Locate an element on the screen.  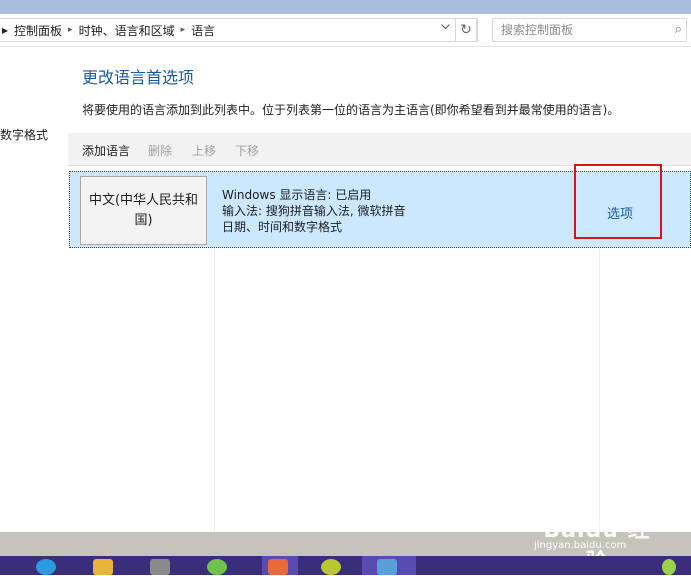
move-down-button: 下移 is located at coordinates (247, 150).